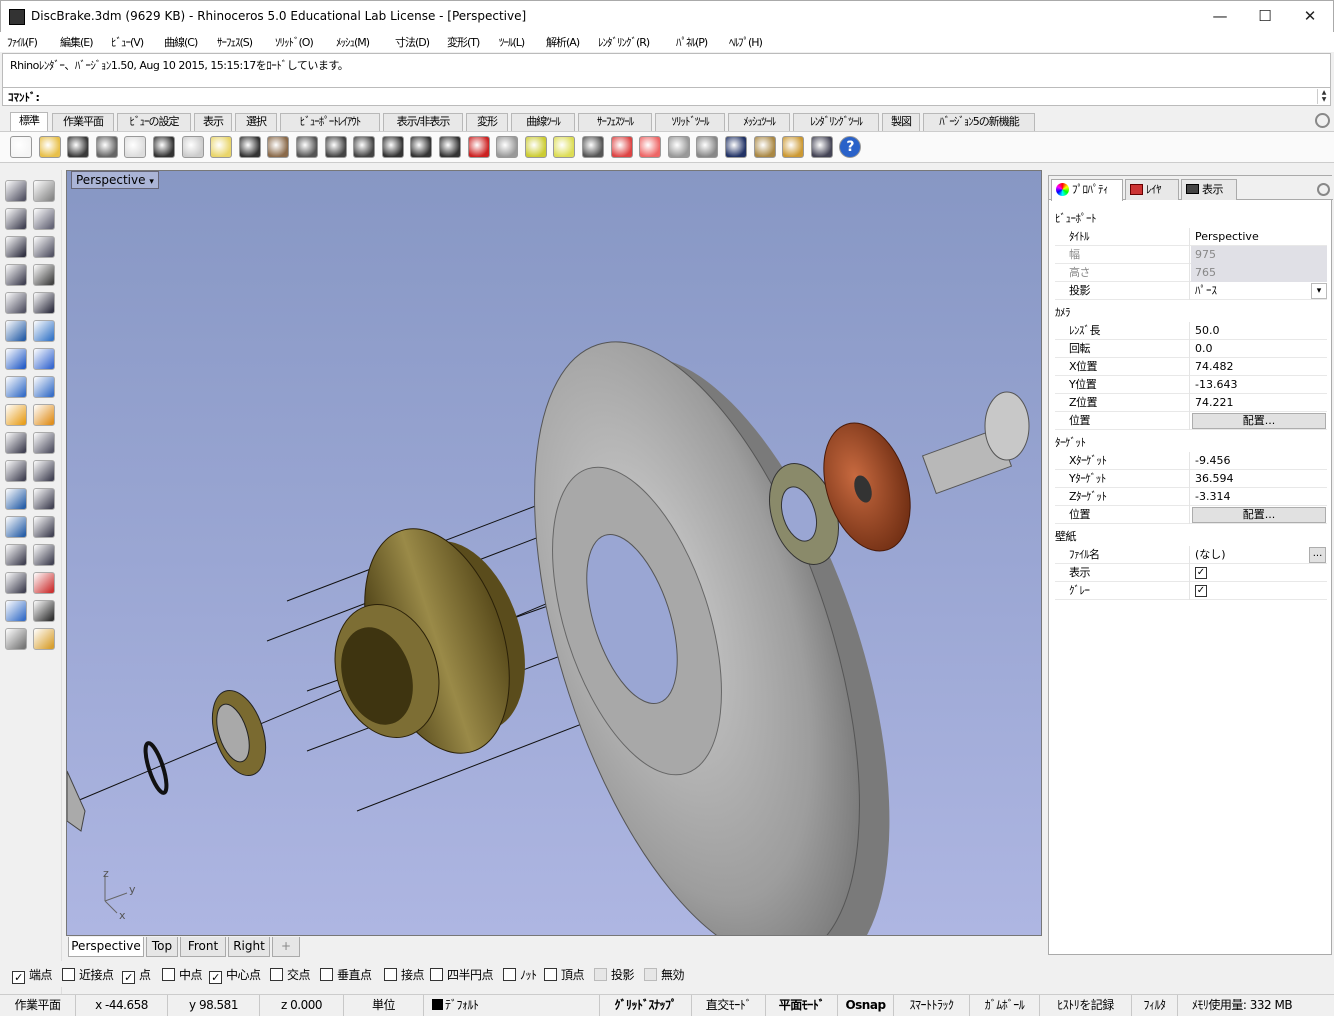 Image resolution: width=1334 pixels, height=1016 pixels. I want to click on render-icon, so click(736, 147).